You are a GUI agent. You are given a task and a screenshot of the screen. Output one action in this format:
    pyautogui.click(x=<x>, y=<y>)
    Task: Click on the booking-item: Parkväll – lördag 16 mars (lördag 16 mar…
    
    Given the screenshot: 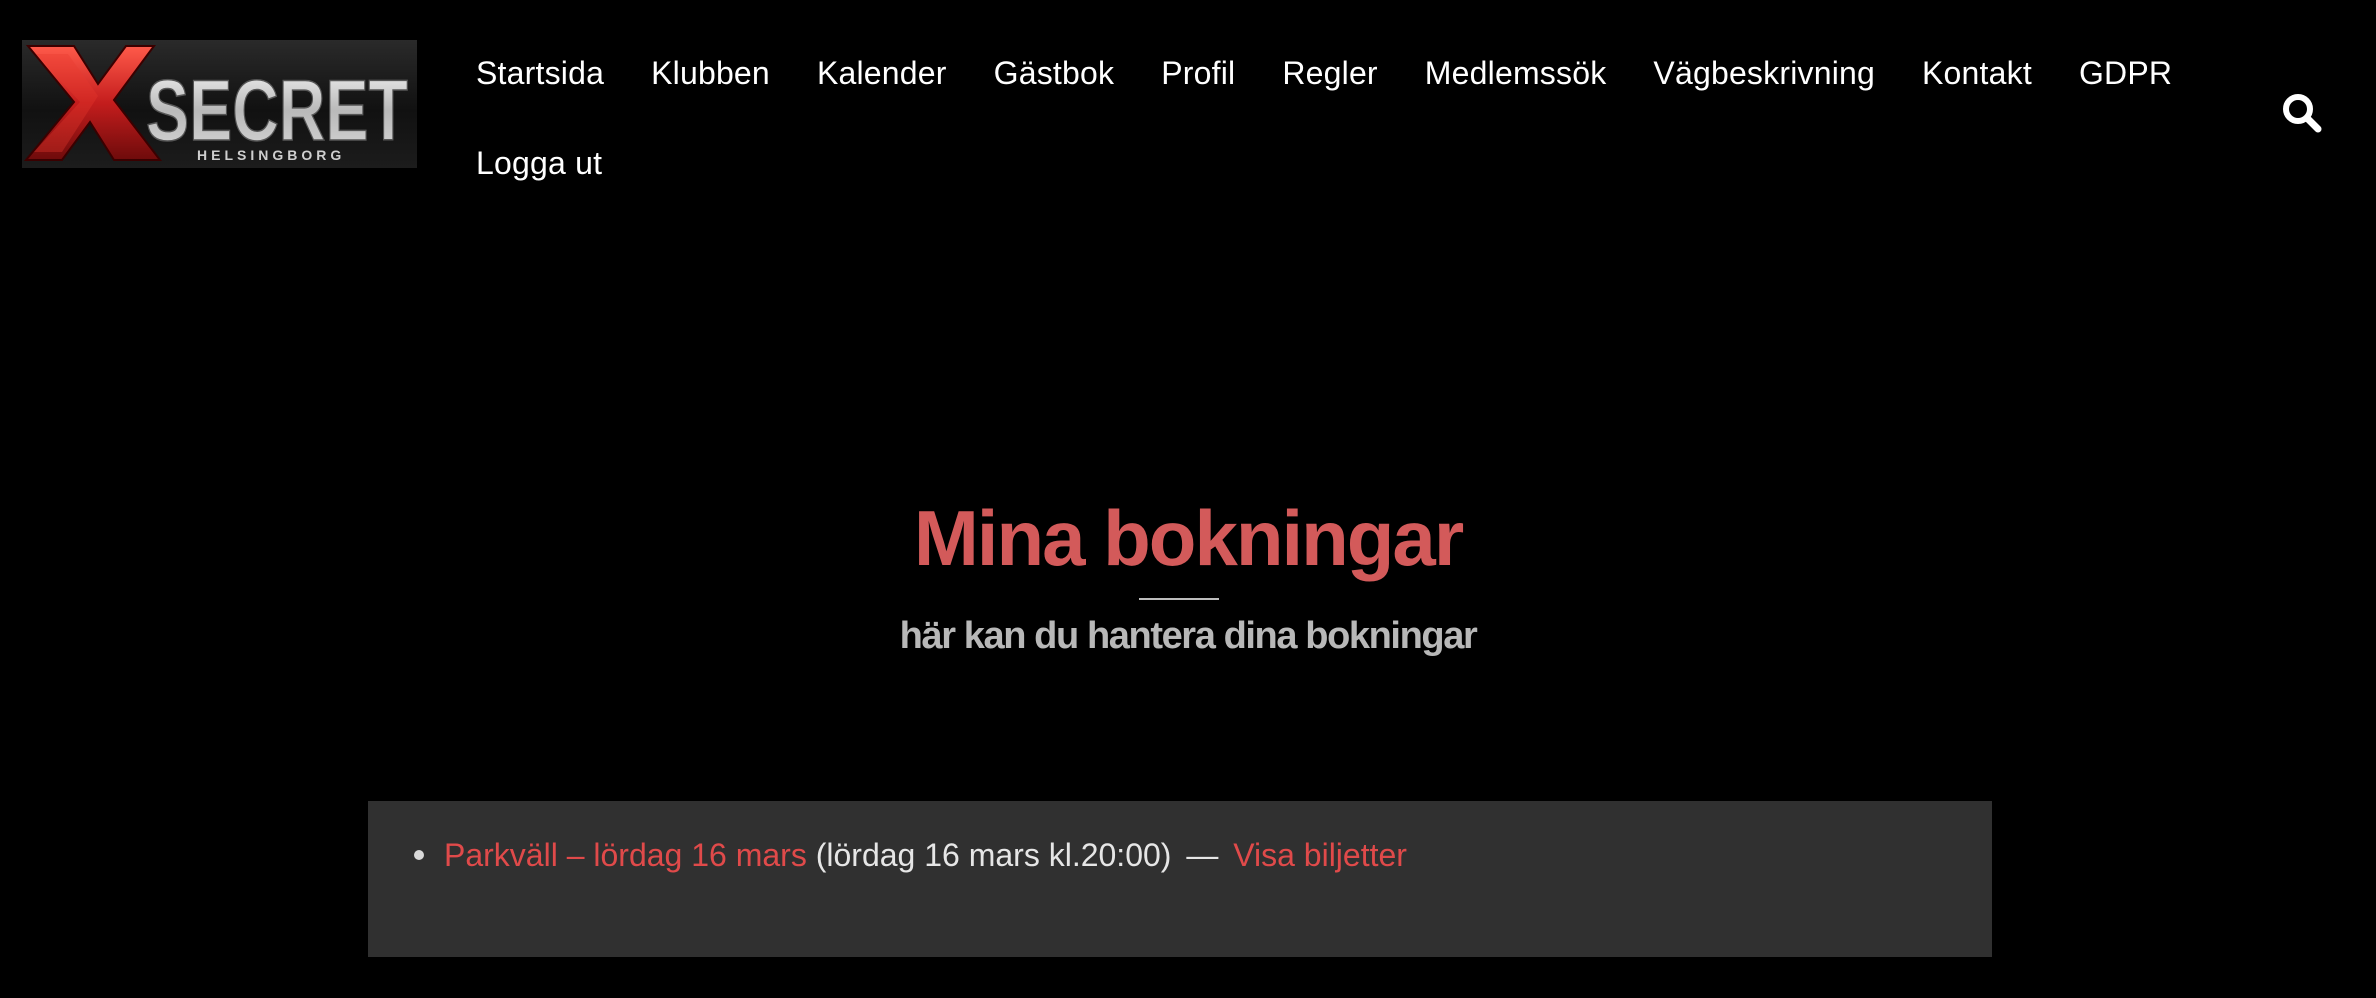 What is the action you would take?
    pyautogui.click(x=910, y=855)
    